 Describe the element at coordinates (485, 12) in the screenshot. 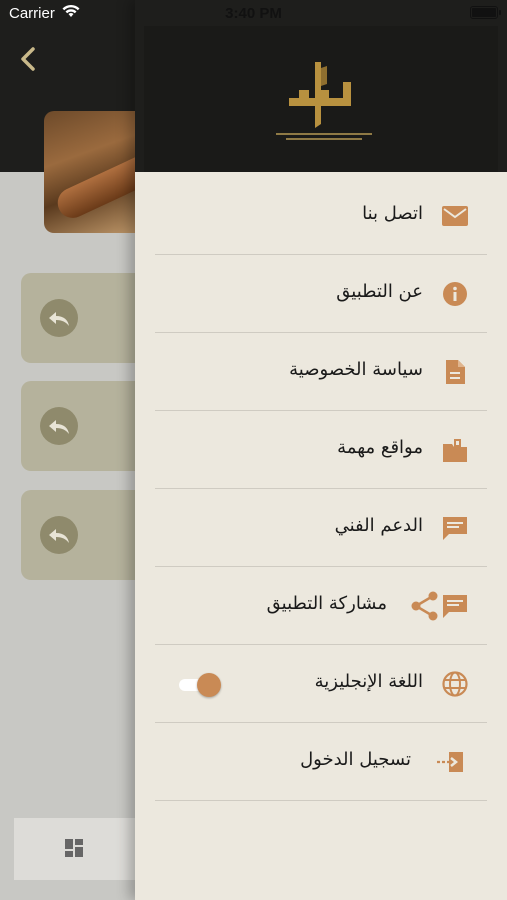

I see `battery-icon` at that location.